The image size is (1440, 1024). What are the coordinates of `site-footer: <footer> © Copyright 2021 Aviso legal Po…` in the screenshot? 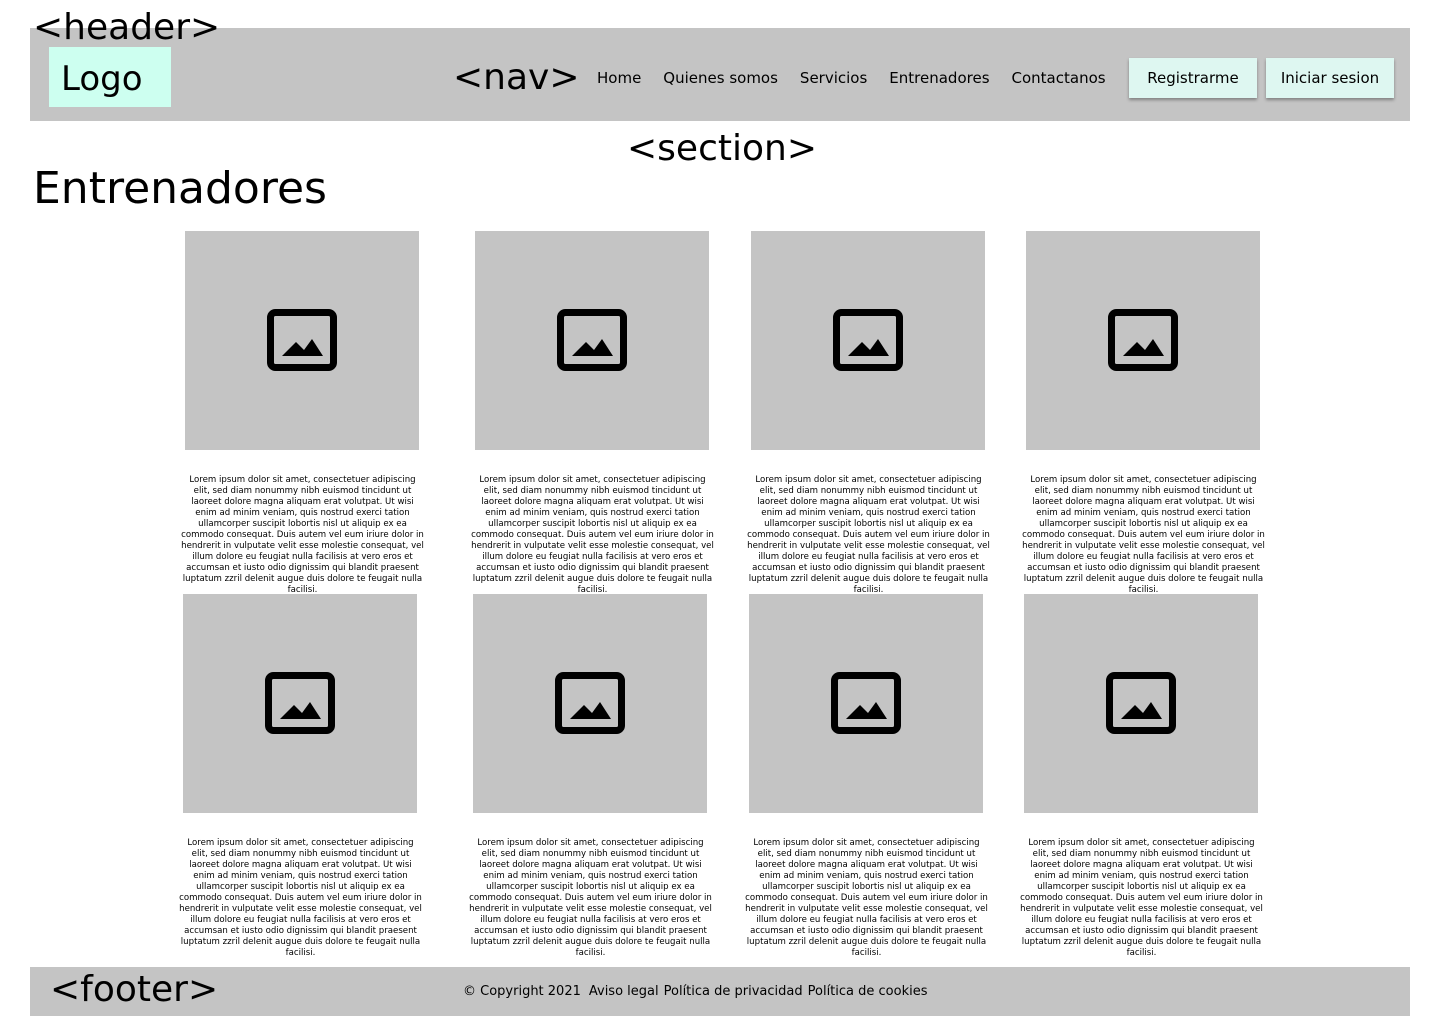 It's located at (720, 991).